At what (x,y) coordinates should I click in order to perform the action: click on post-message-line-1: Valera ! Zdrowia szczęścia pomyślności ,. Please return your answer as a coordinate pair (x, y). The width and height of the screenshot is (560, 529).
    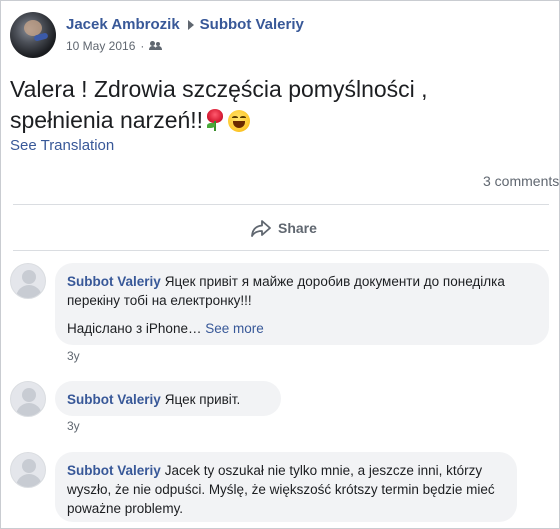
    Looking at the image, I should click on (219, 89).